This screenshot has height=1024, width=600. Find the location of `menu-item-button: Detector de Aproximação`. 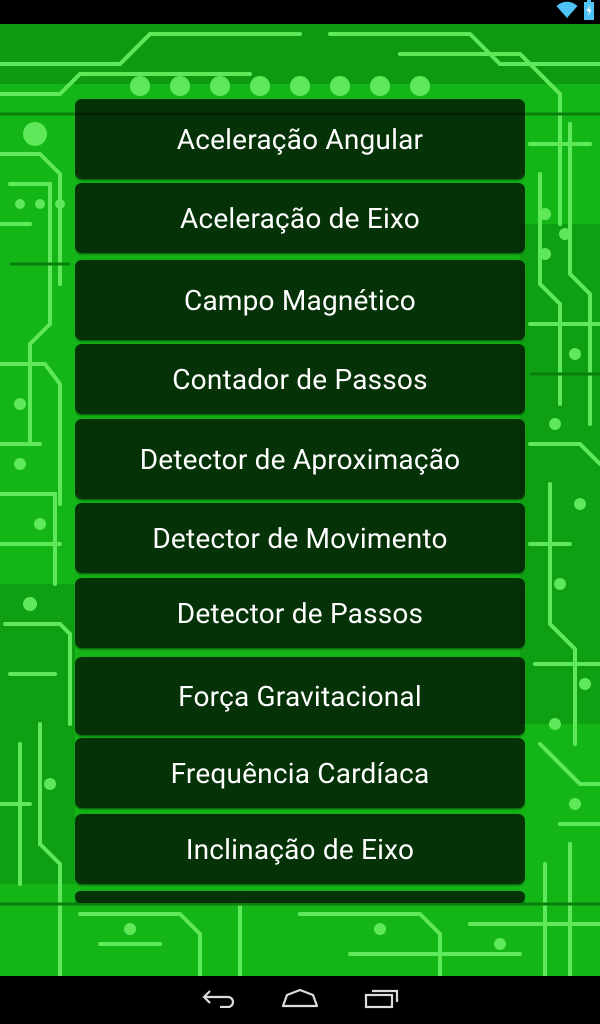

menu-item-button: Detector de Aproximação is located at coordinates (300, 459).